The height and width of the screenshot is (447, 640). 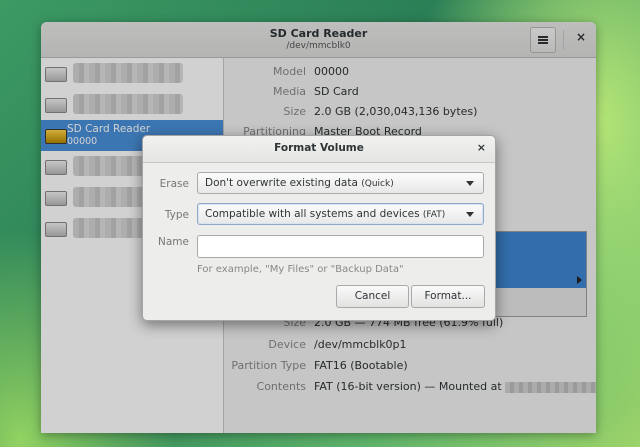 What do you see at coordinates (340, 246) in the screenshot?
I see `name-input` at bounding box center [340, 246].